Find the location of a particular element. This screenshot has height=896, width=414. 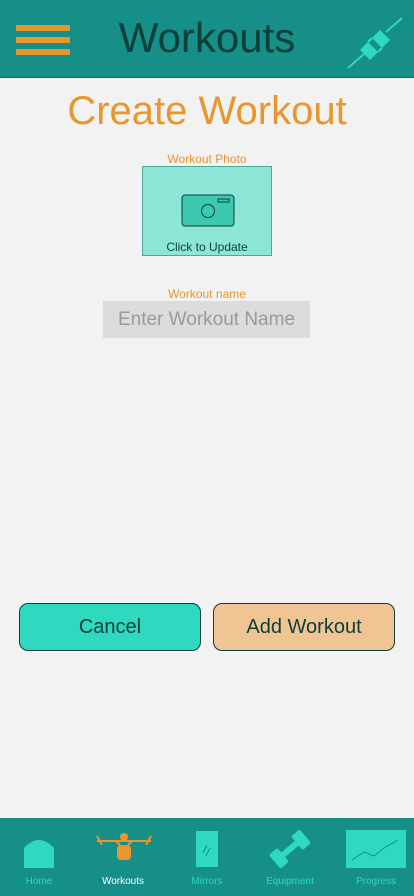

tab-workouts: Workouts is located at coordinates (123, 857).